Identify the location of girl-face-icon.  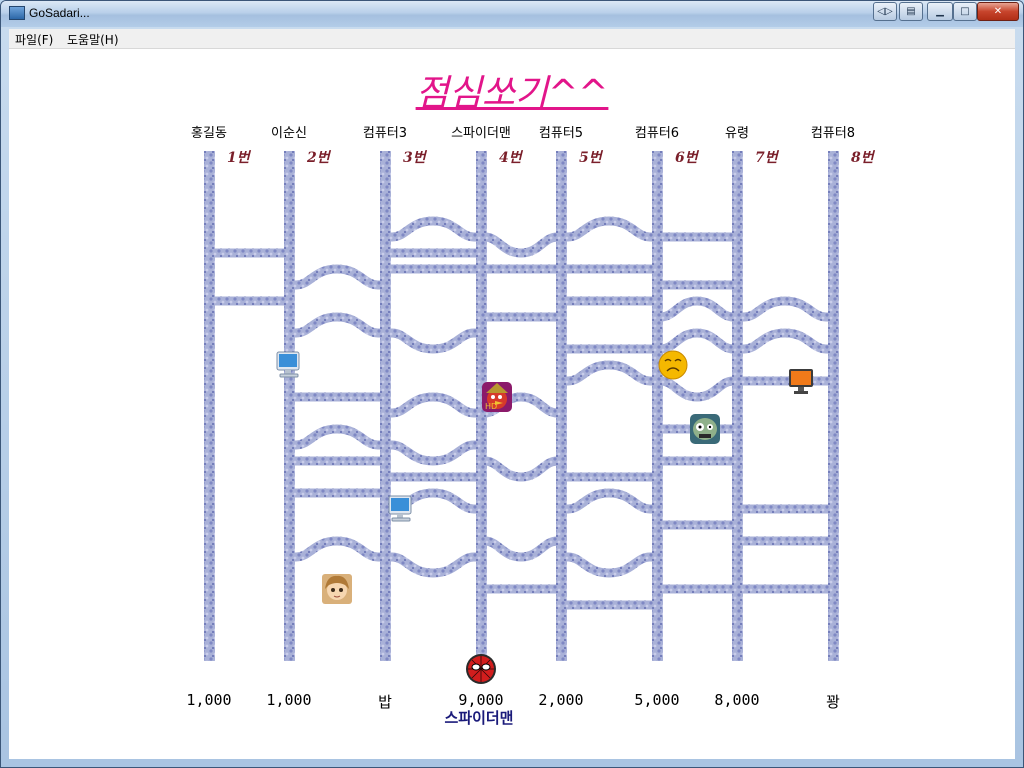
(337, 589).